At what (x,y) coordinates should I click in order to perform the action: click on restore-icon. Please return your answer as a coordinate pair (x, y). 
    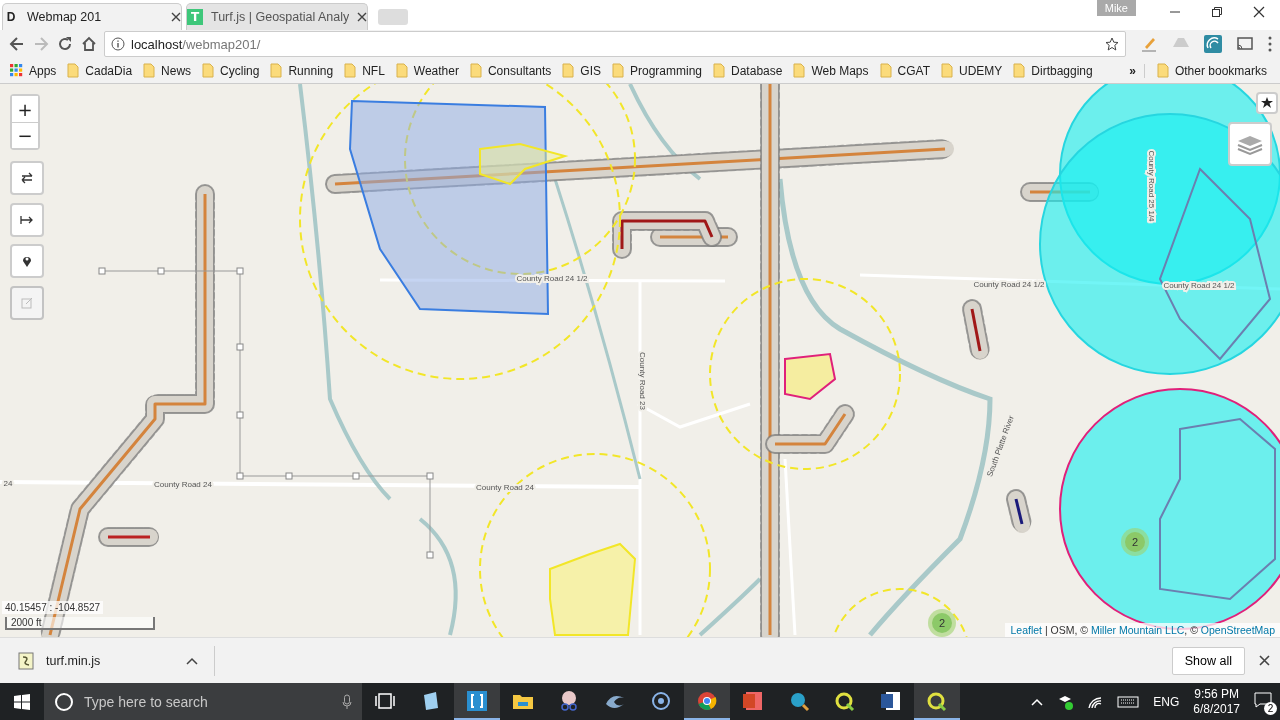
    Looking at the image, I should click on (1217, 12).